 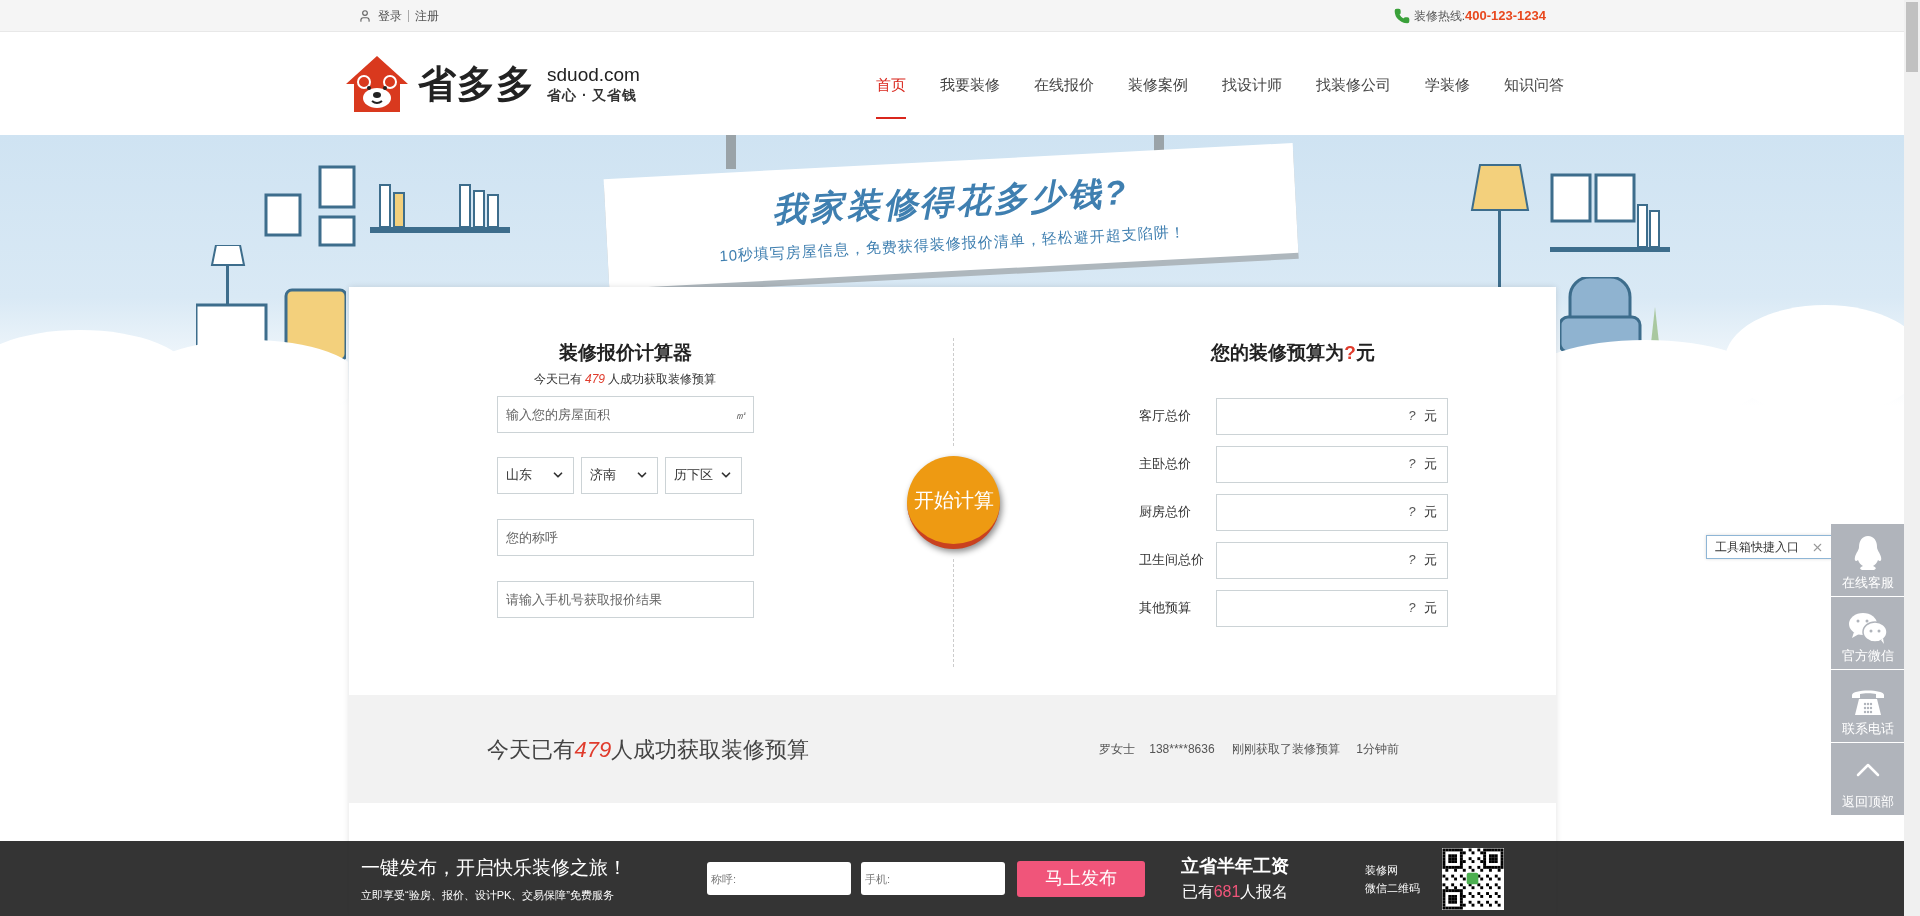 I want to click on budget-title: 您的装修预算为?元, so click(x=1292, y=353).